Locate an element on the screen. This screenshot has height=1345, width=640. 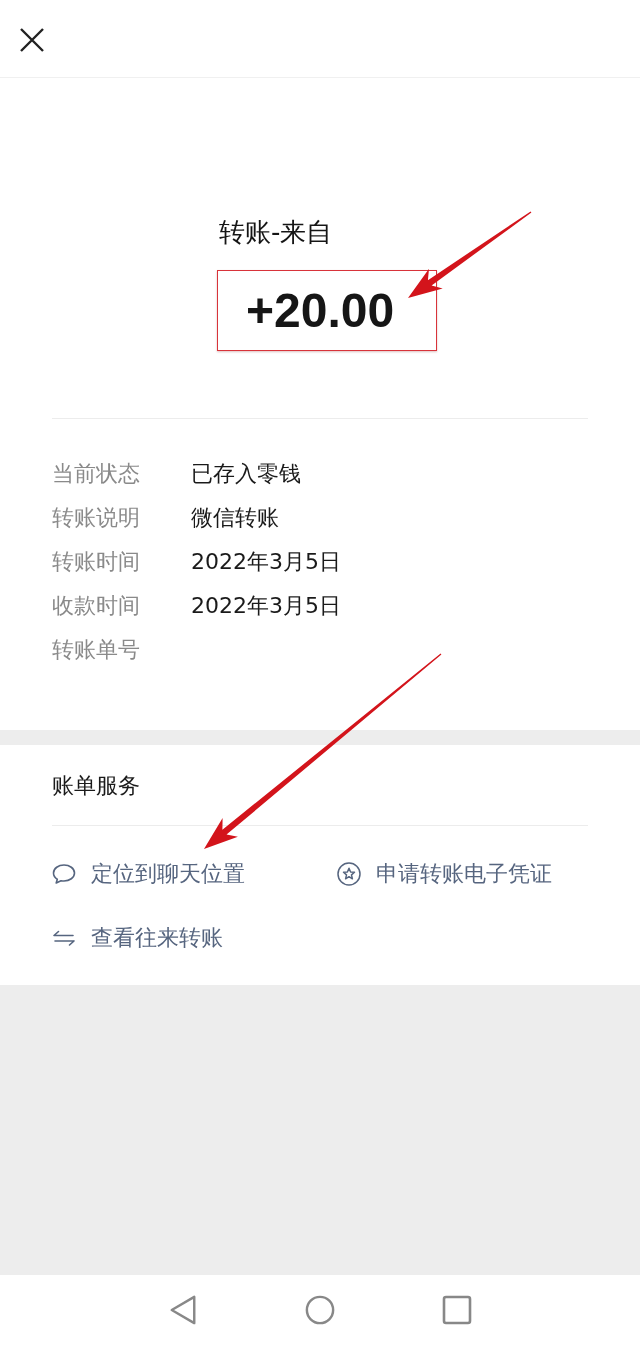
service-link: 查看往来转账 is located at coordinates (137, 938).